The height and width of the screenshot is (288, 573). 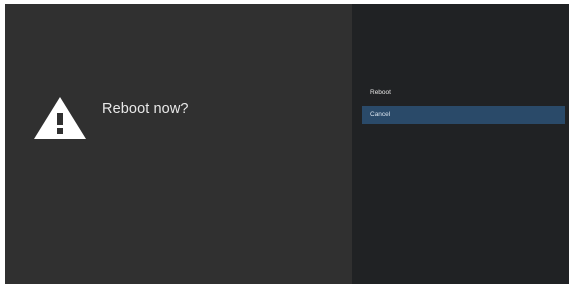 I want to click on reboot-option: Reboot, so click(x=463, y=93).